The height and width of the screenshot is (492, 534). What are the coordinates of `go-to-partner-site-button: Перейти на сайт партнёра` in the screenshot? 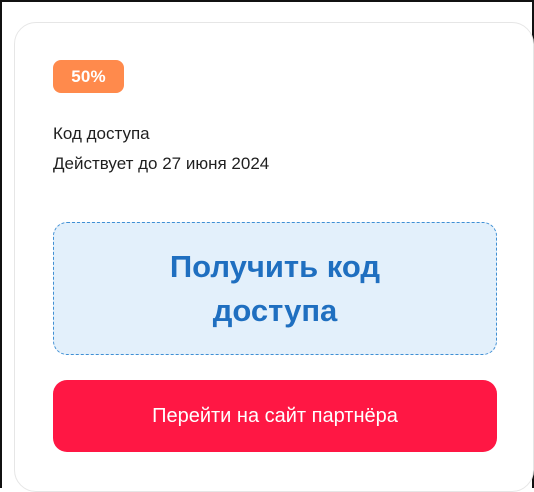 It's located at (275, 416).